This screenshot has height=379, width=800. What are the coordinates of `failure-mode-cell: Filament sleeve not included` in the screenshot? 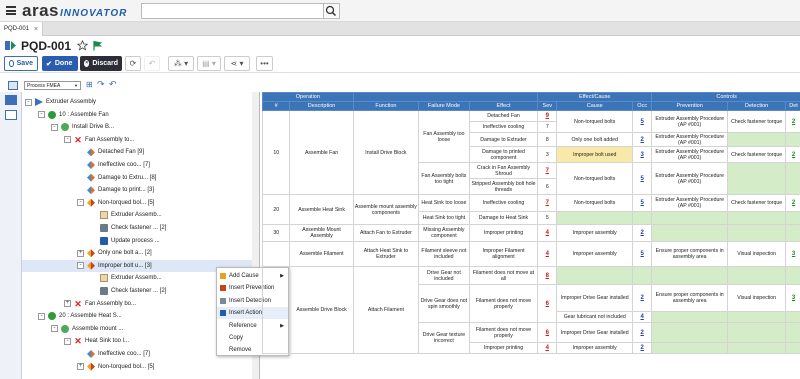 It's located at (444, 254).